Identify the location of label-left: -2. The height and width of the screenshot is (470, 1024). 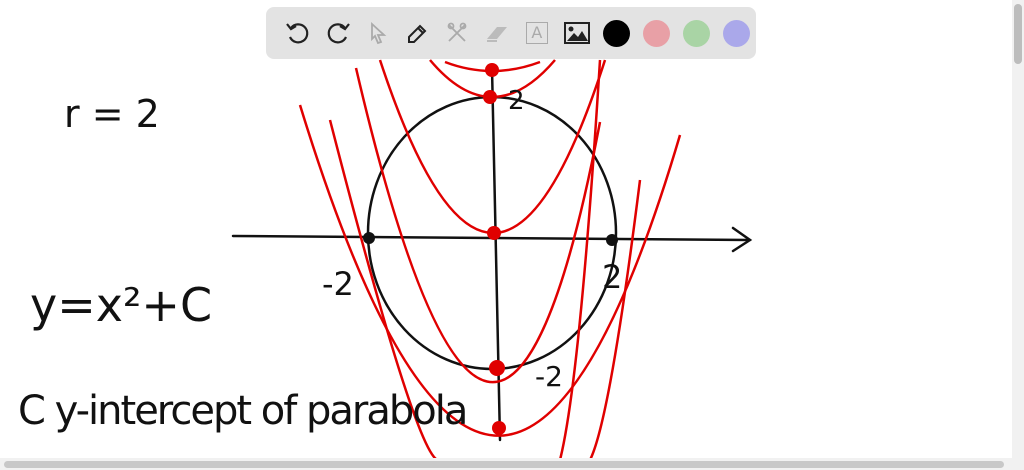
(338, 284).